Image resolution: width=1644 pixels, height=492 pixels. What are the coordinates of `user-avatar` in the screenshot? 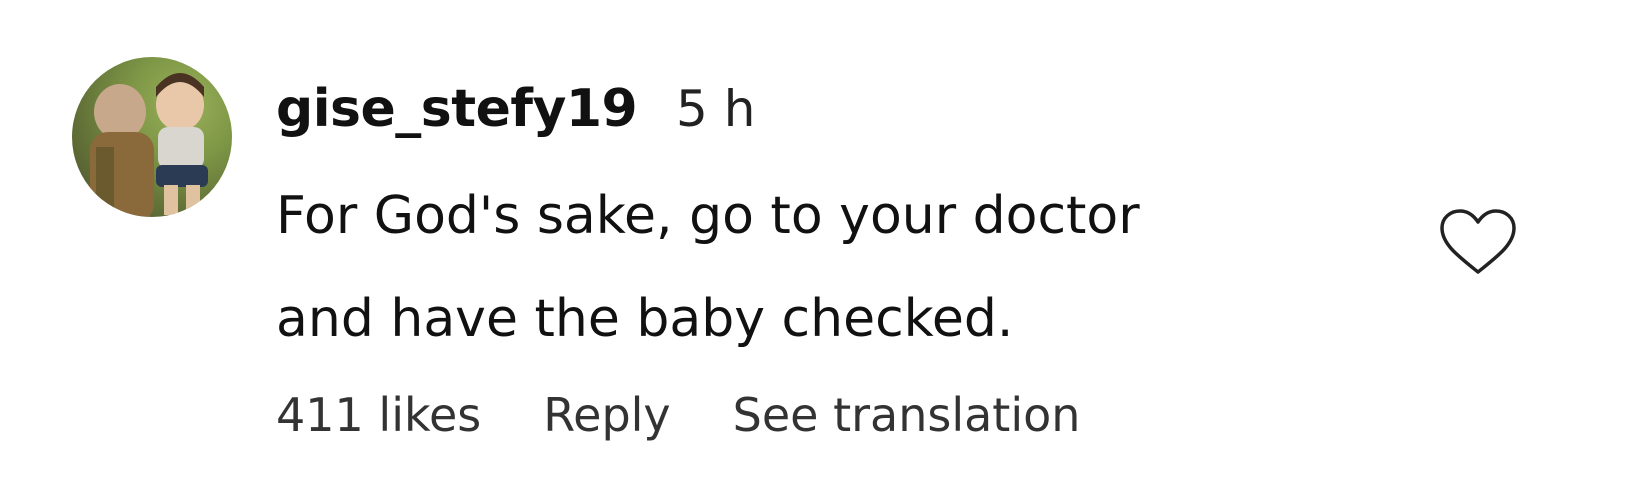 It's located at (152, 137).